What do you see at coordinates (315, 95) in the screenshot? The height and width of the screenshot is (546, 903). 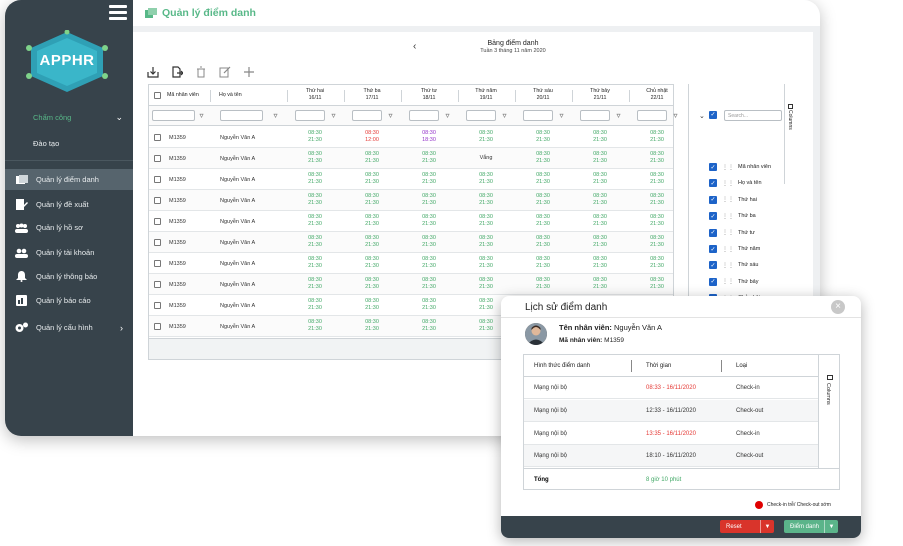 I see `header-day: Thứ hai 16/11` at bounding box center [315, 95].